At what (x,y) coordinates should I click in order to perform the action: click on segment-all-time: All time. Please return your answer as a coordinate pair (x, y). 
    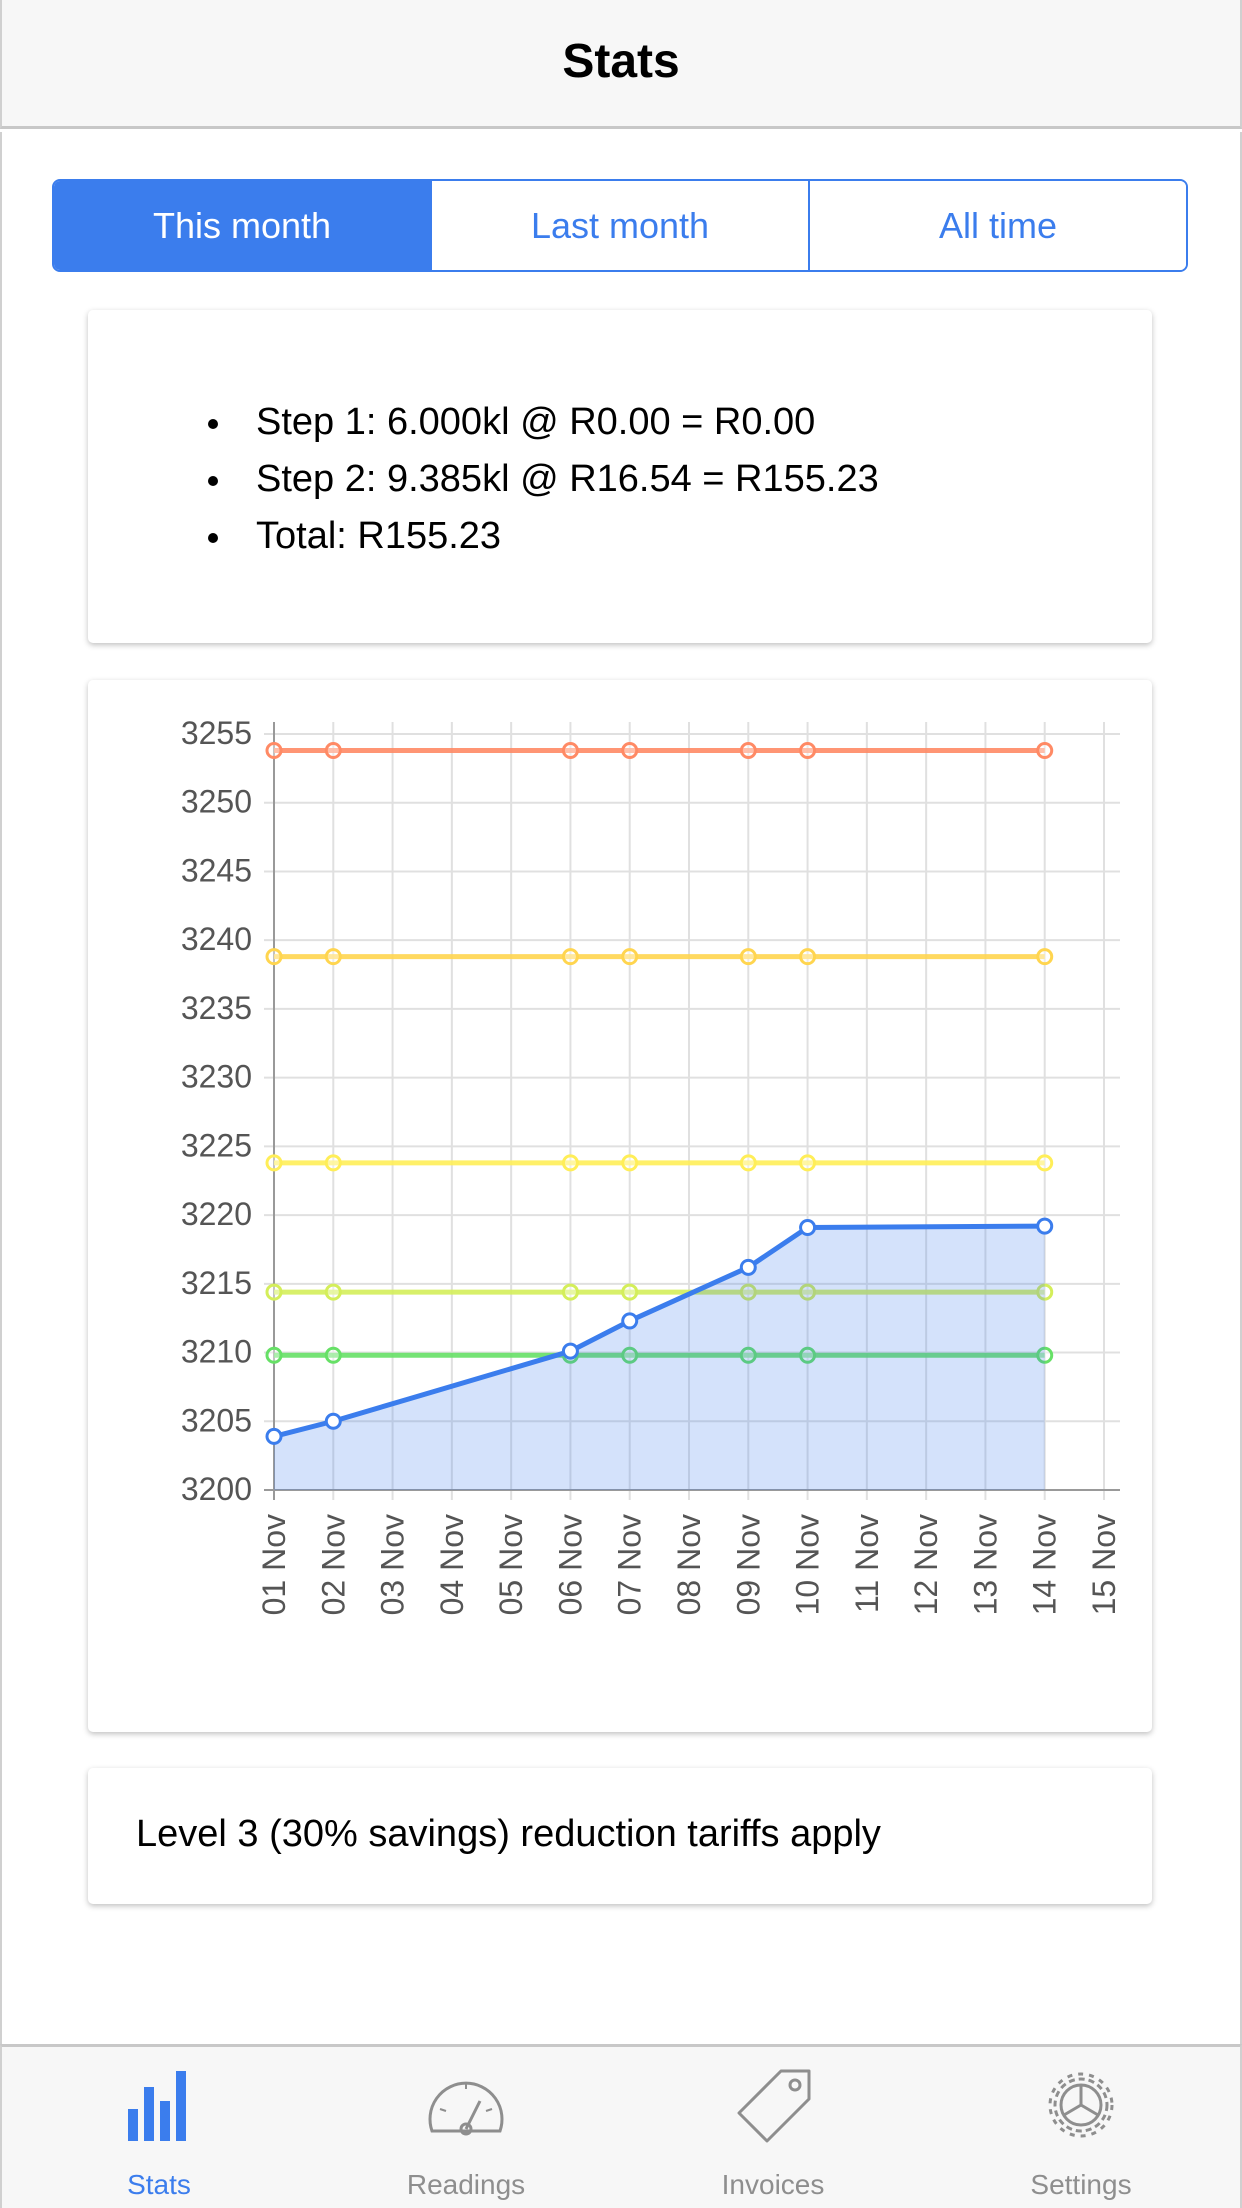
    Looking at the image, I should click on (997, 225).